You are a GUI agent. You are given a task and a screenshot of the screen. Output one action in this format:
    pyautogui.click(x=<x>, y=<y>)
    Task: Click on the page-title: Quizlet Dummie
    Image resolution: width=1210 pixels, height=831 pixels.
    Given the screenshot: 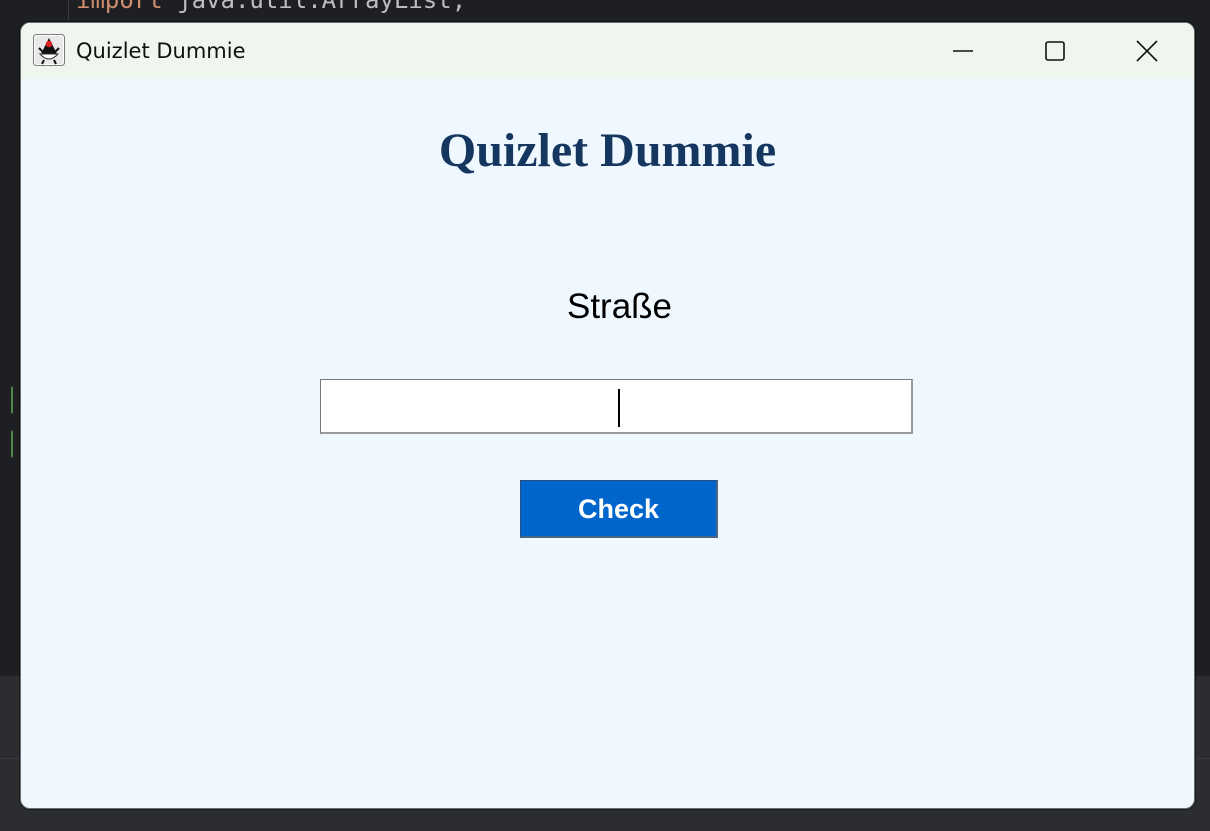 What is the action you would take?
    pyautogui.click(x=607, y=150)
    